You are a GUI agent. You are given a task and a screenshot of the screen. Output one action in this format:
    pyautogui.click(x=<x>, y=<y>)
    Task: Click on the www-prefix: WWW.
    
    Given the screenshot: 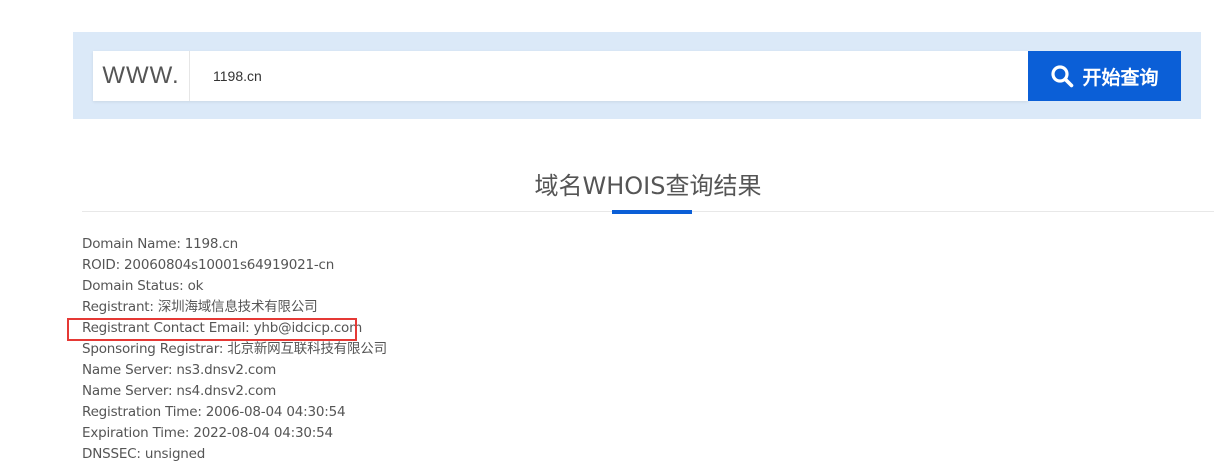 What is the action you would take?
    pyautogui.click(x=141, y=76)
    